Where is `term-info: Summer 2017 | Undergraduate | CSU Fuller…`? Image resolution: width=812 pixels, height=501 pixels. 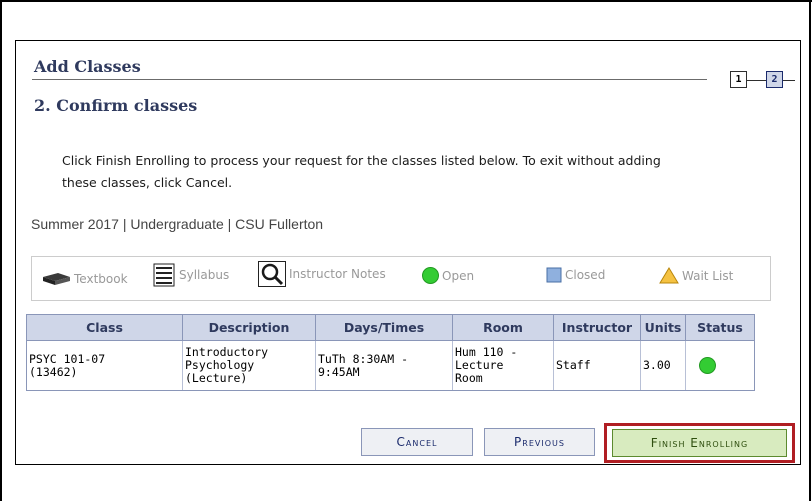 term-info: Summer 2017 | Undergraduate | CSU Fuller… is located at coordinates (177, 224).